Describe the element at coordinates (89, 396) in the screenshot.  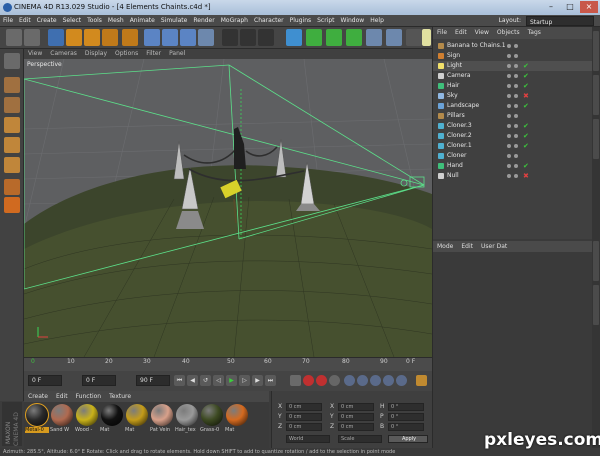
I see `material-menu-function: Function` at that location.